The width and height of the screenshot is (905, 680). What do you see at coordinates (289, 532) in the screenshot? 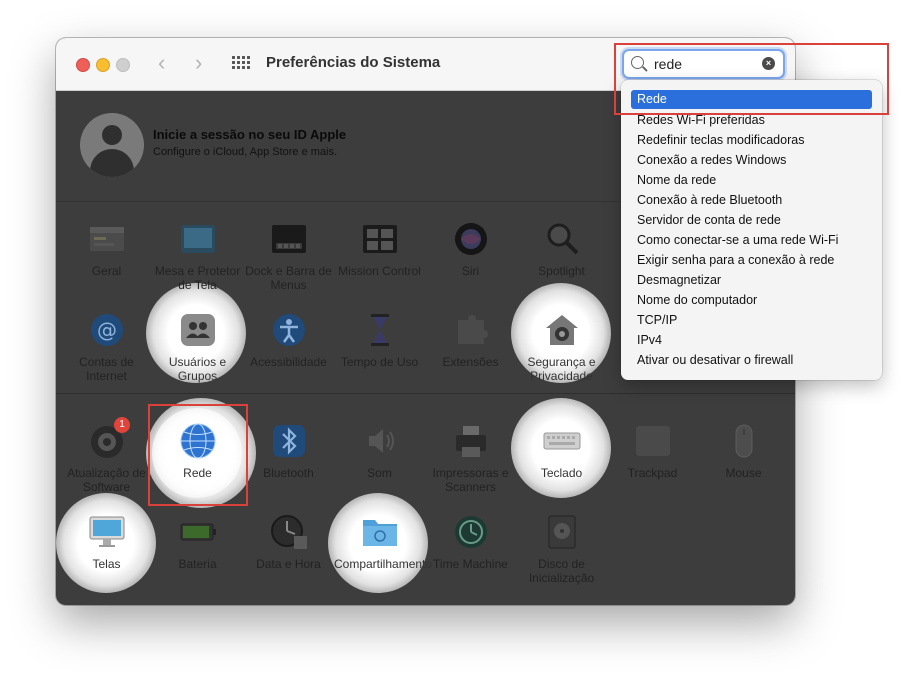
I see `clock-calendar-icon` at bounding box center [289, 532].